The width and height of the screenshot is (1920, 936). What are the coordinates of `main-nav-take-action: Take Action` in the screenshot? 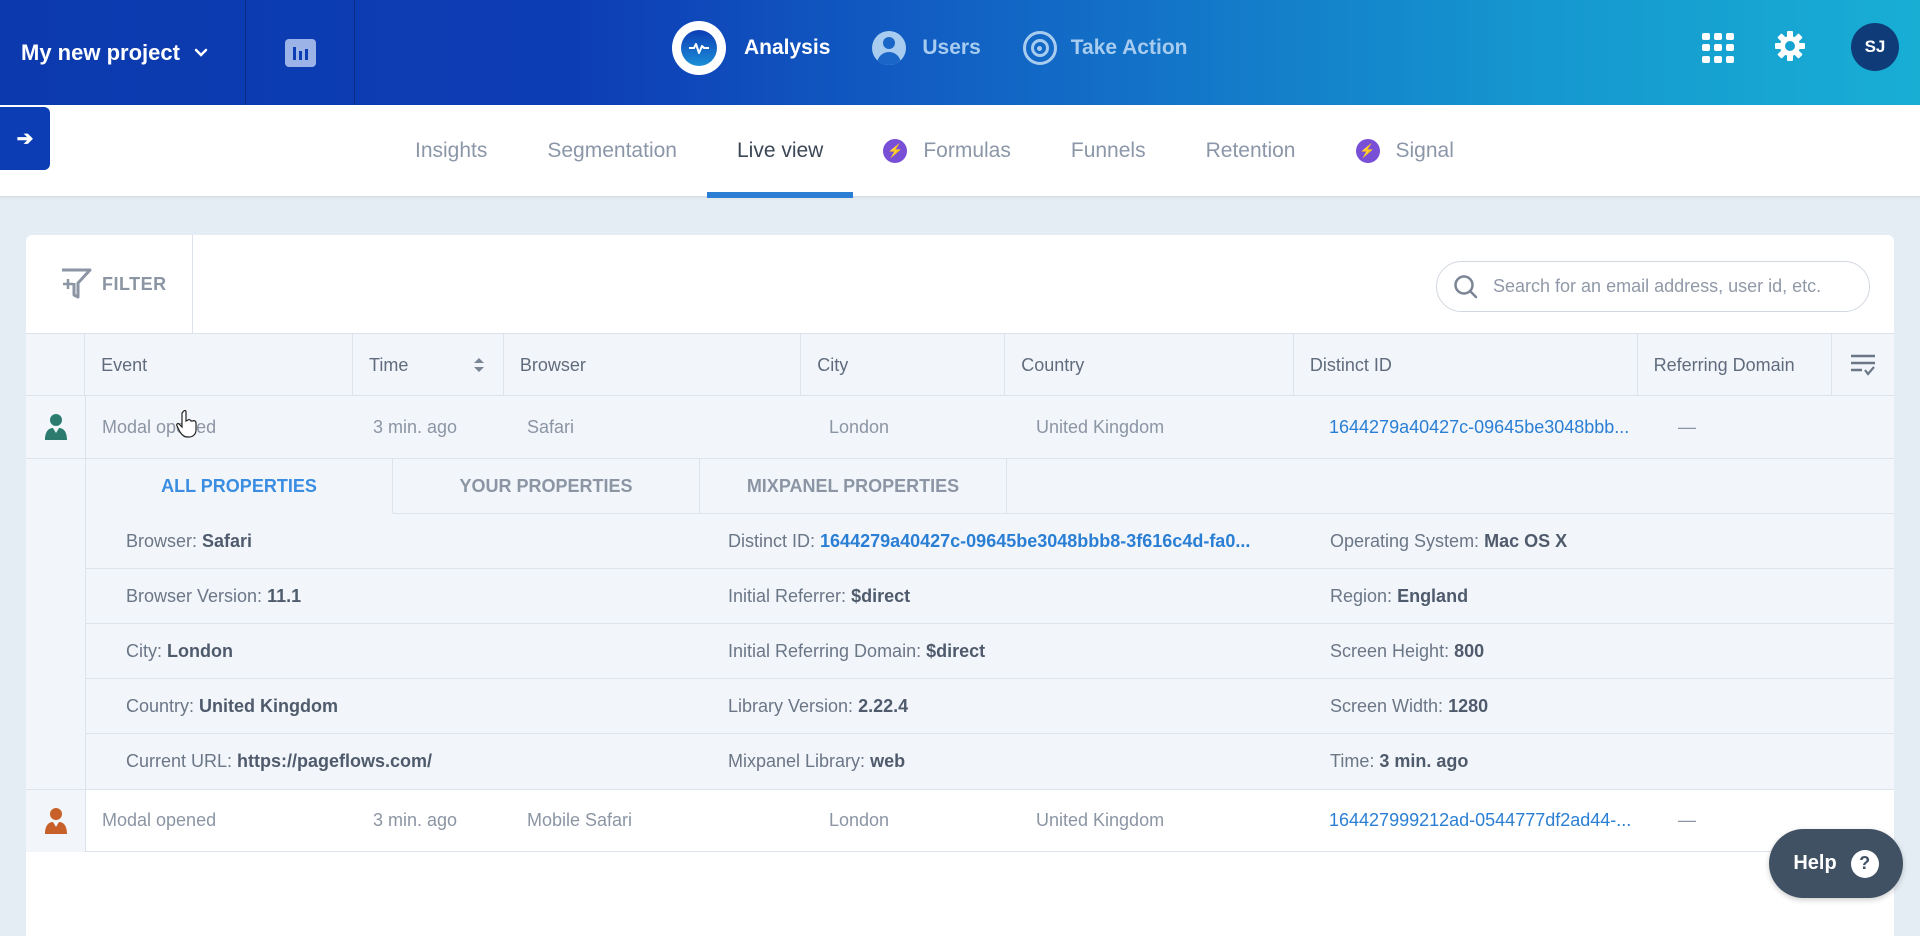 It's located at (1105, 48).